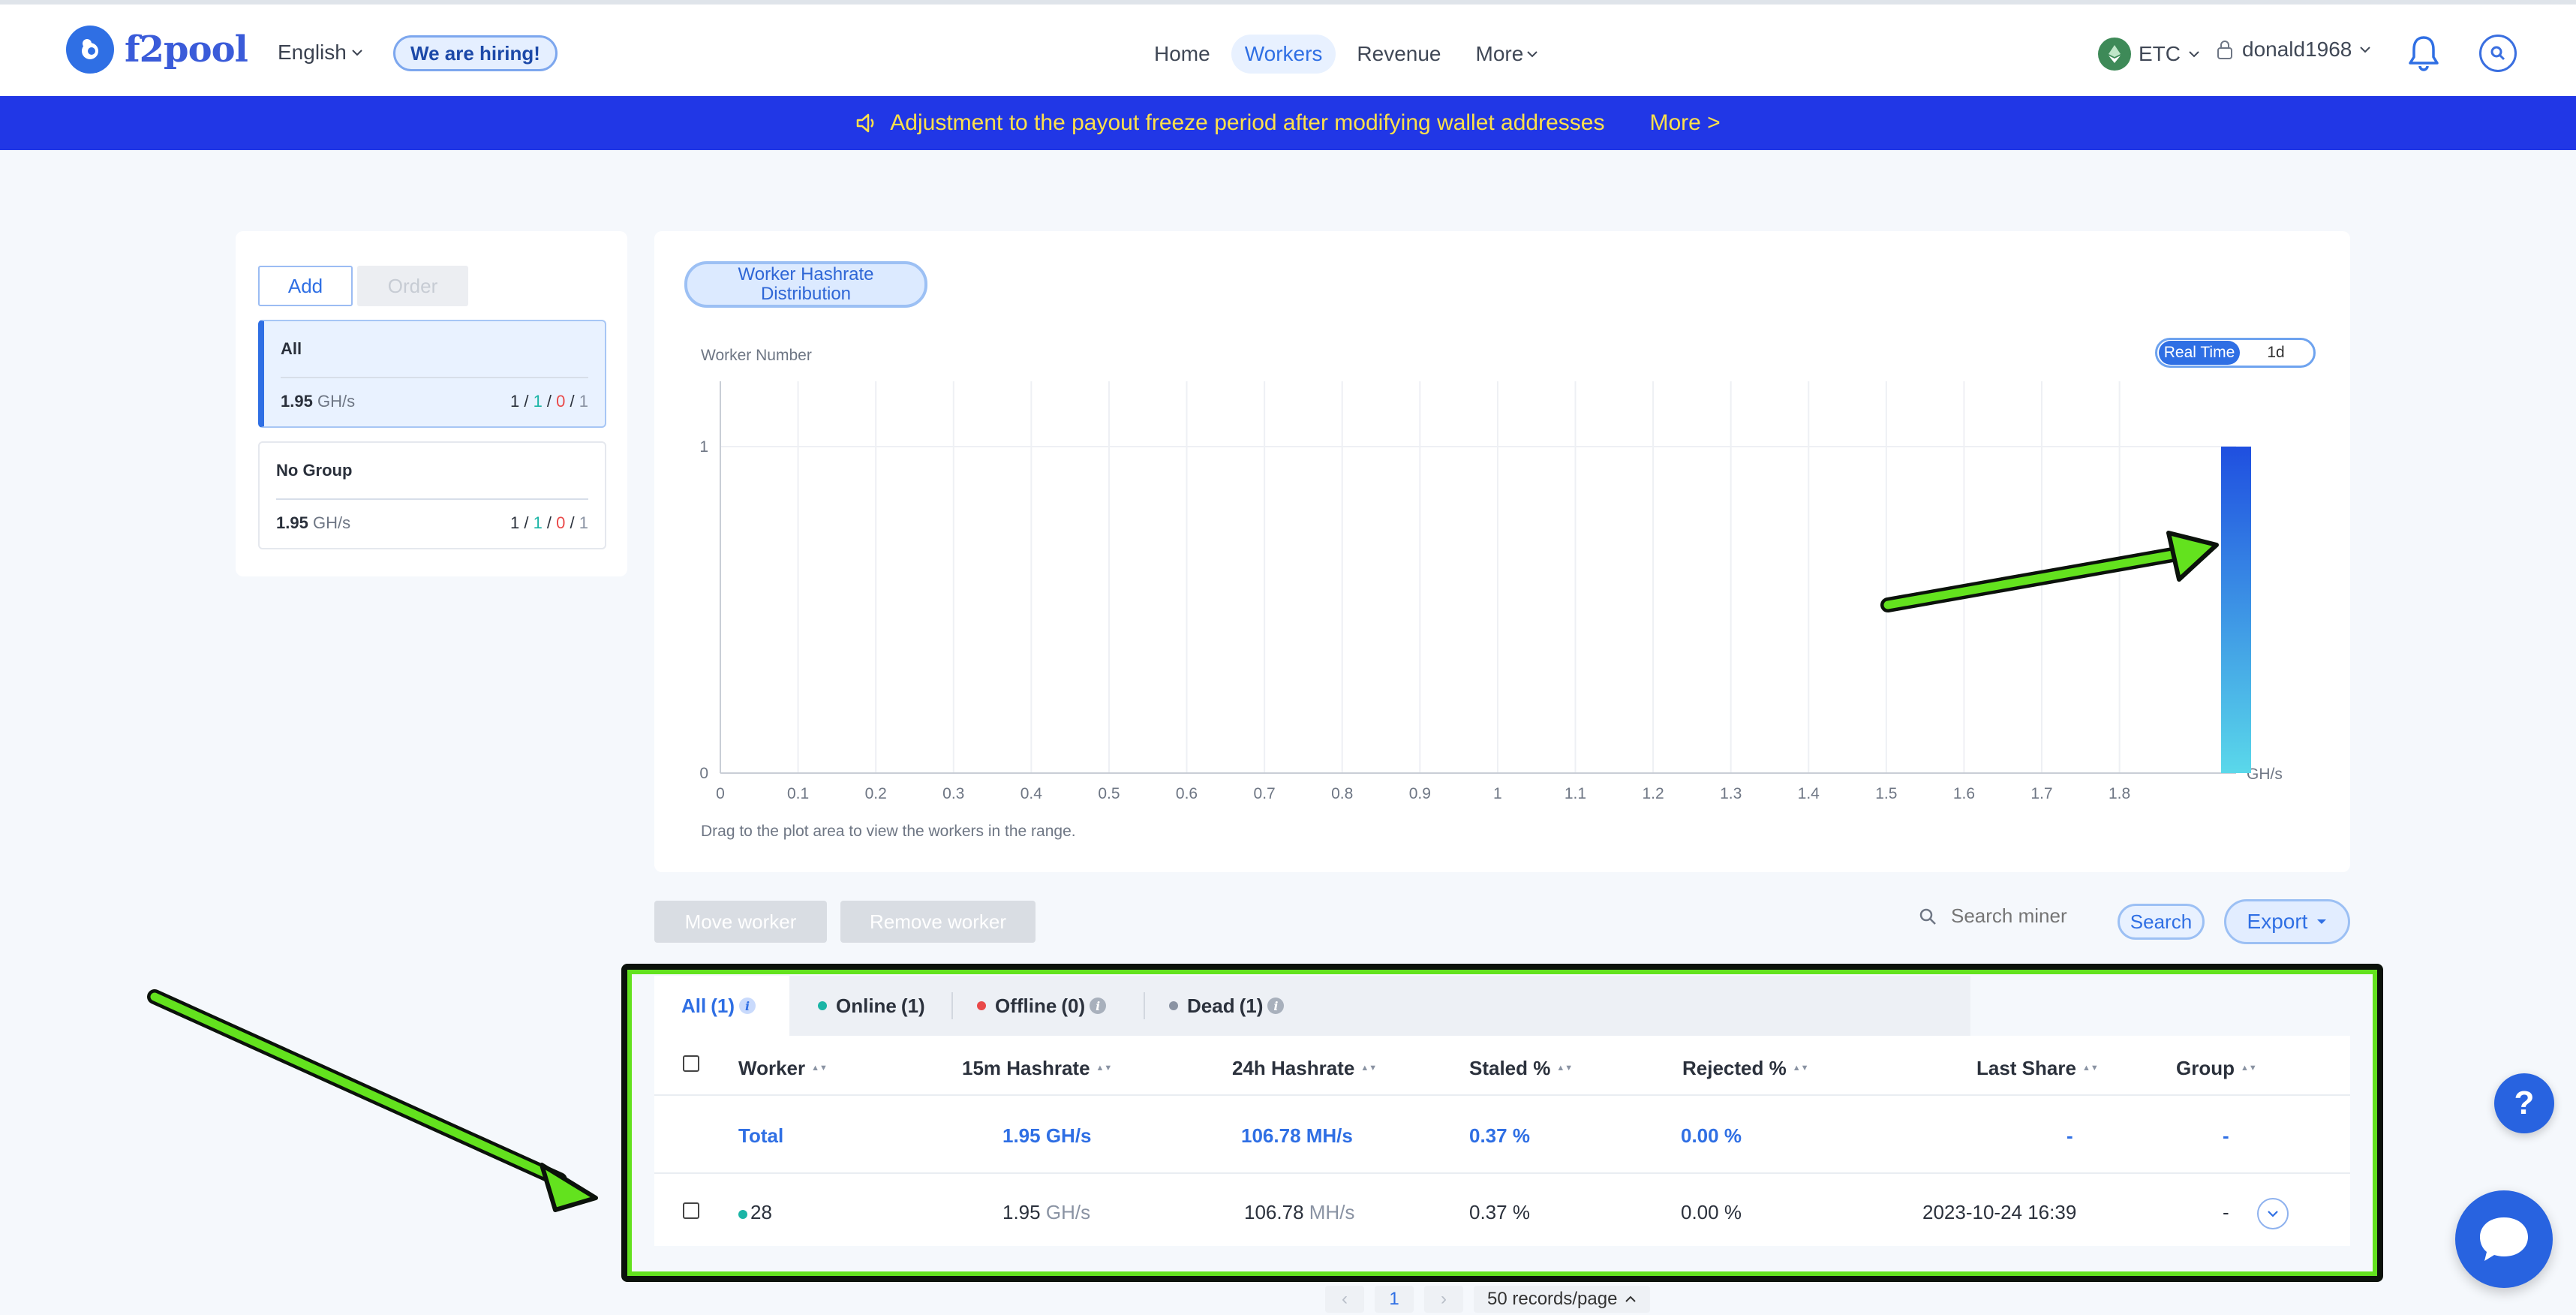 This screenshot has width=2576, height=1315. I want to click on chart-x-tick-label: 0.5, so click(1109, 794).